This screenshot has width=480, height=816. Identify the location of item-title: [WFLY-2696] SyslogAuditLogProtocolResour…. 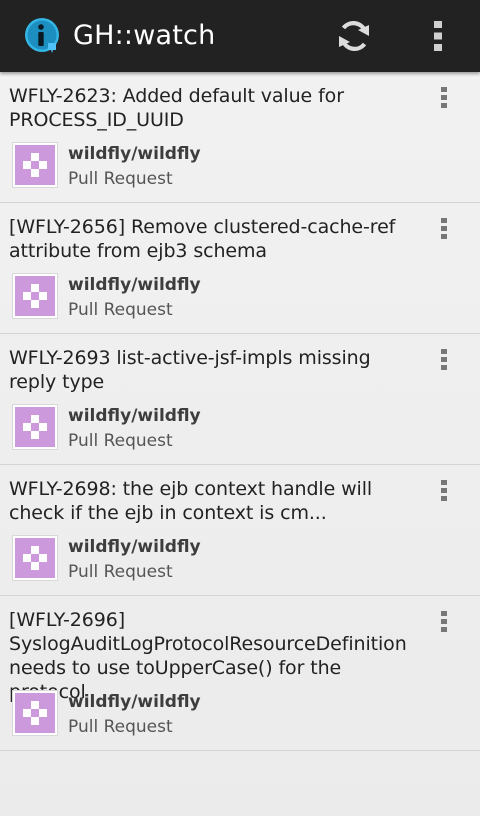
(208, 656).